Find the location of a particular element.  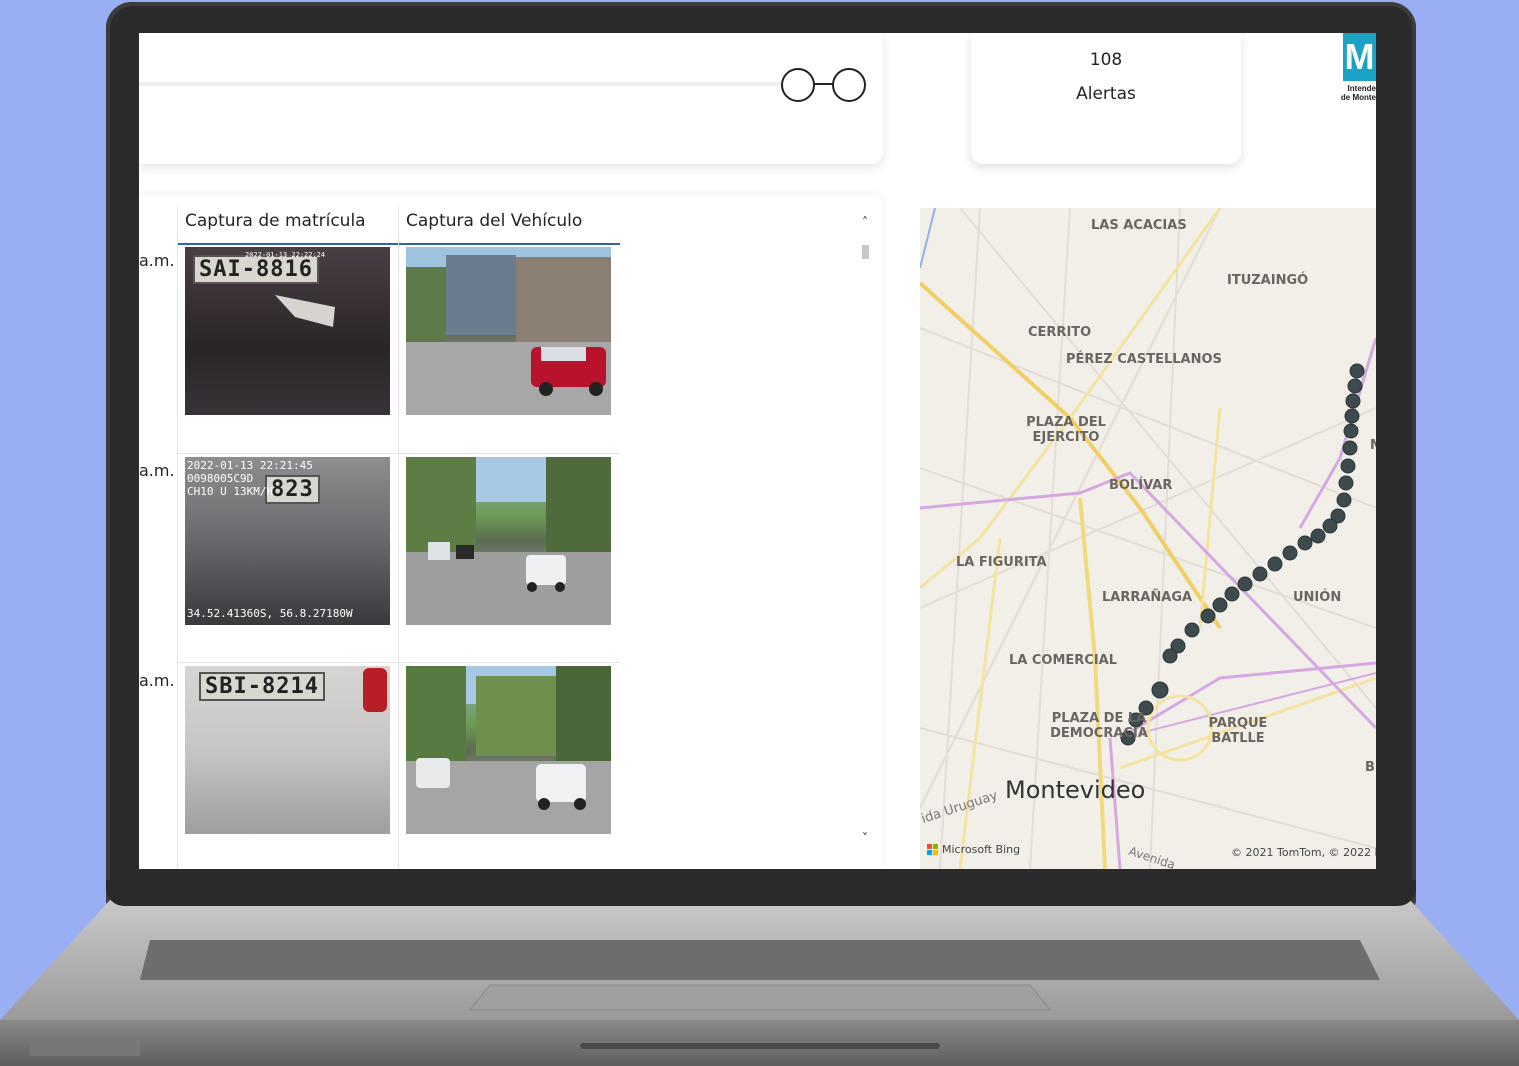

map-label-parque-batlle: PARQUE BATLLE is located at coordinates (1238, 731).